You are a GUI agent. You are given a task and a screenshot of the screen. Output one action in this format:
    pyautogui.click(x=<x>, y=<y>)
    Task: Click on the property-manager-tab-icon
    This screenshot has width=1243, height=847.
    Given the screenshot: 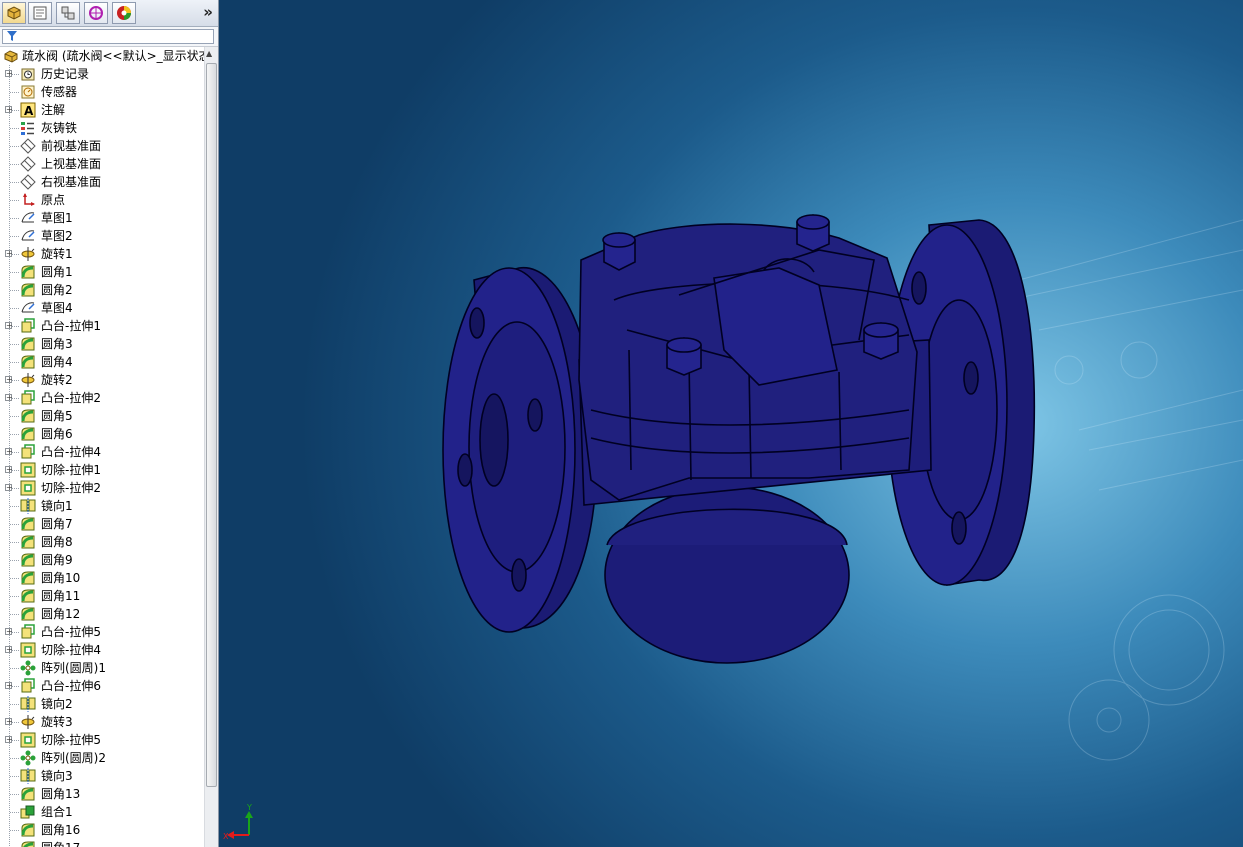 What is the action you would take?
    pyautogui.click(x=40, y=13)
    